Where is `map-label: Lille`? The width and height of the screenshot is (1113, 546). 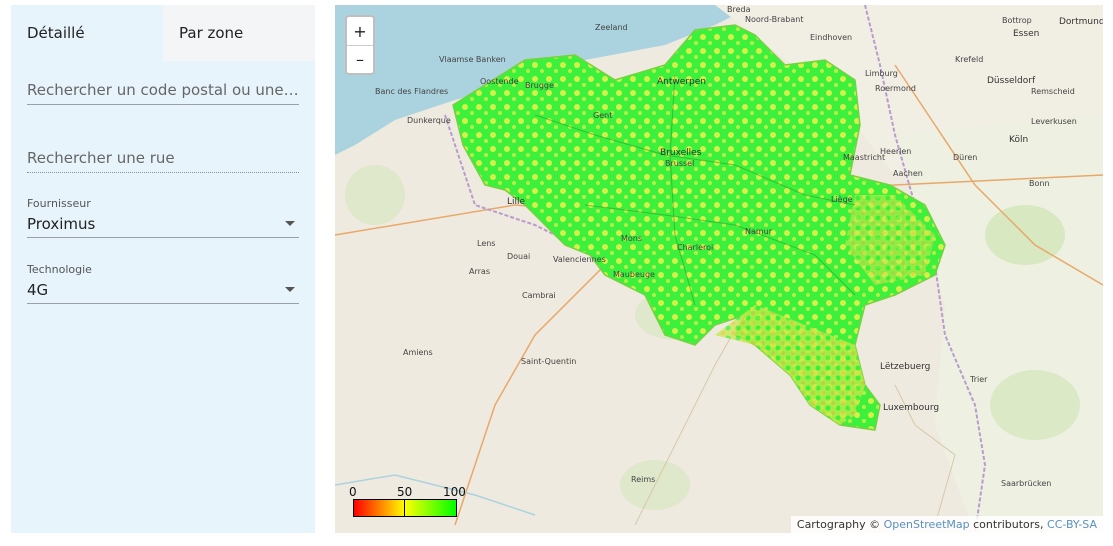
map-label: Lille is located at coordinates (516, 202).